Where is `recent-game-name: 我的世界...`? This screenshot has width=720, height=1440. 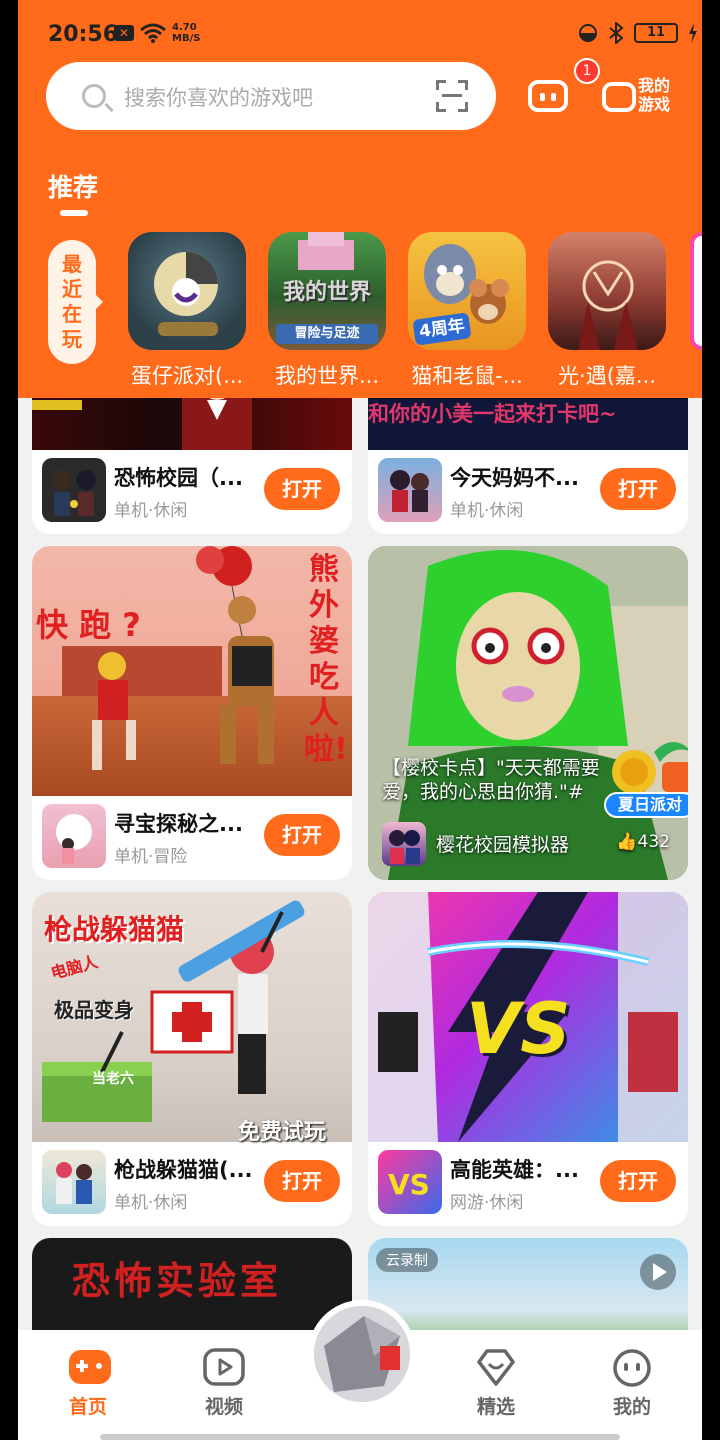 recent-game-name: 我的世界... is located at coordinates (327, 376).